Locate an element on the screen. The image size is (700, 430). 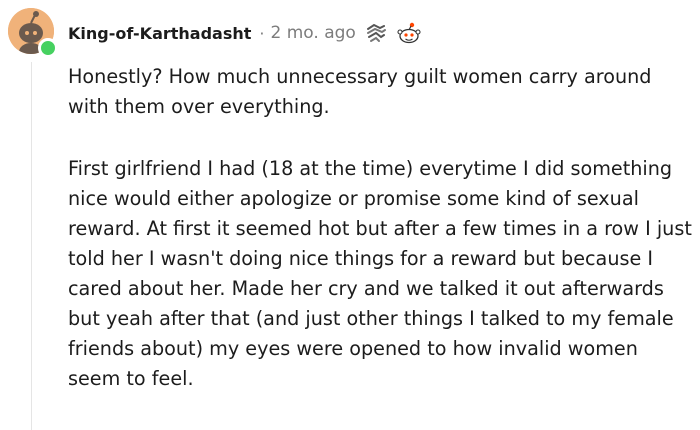
comment-meta: King-of-Karthadasht · 2 mo. ago is located at coordinates (245, 33).